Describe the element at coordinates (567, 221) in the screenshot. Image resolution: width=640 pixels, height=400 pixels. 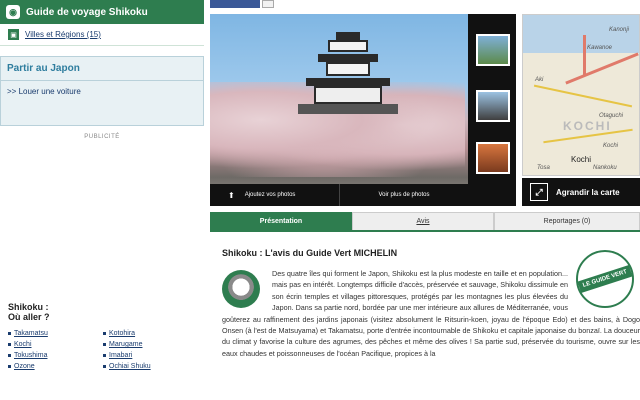
I see `tab-reportages: Reportages (0)` at that location.